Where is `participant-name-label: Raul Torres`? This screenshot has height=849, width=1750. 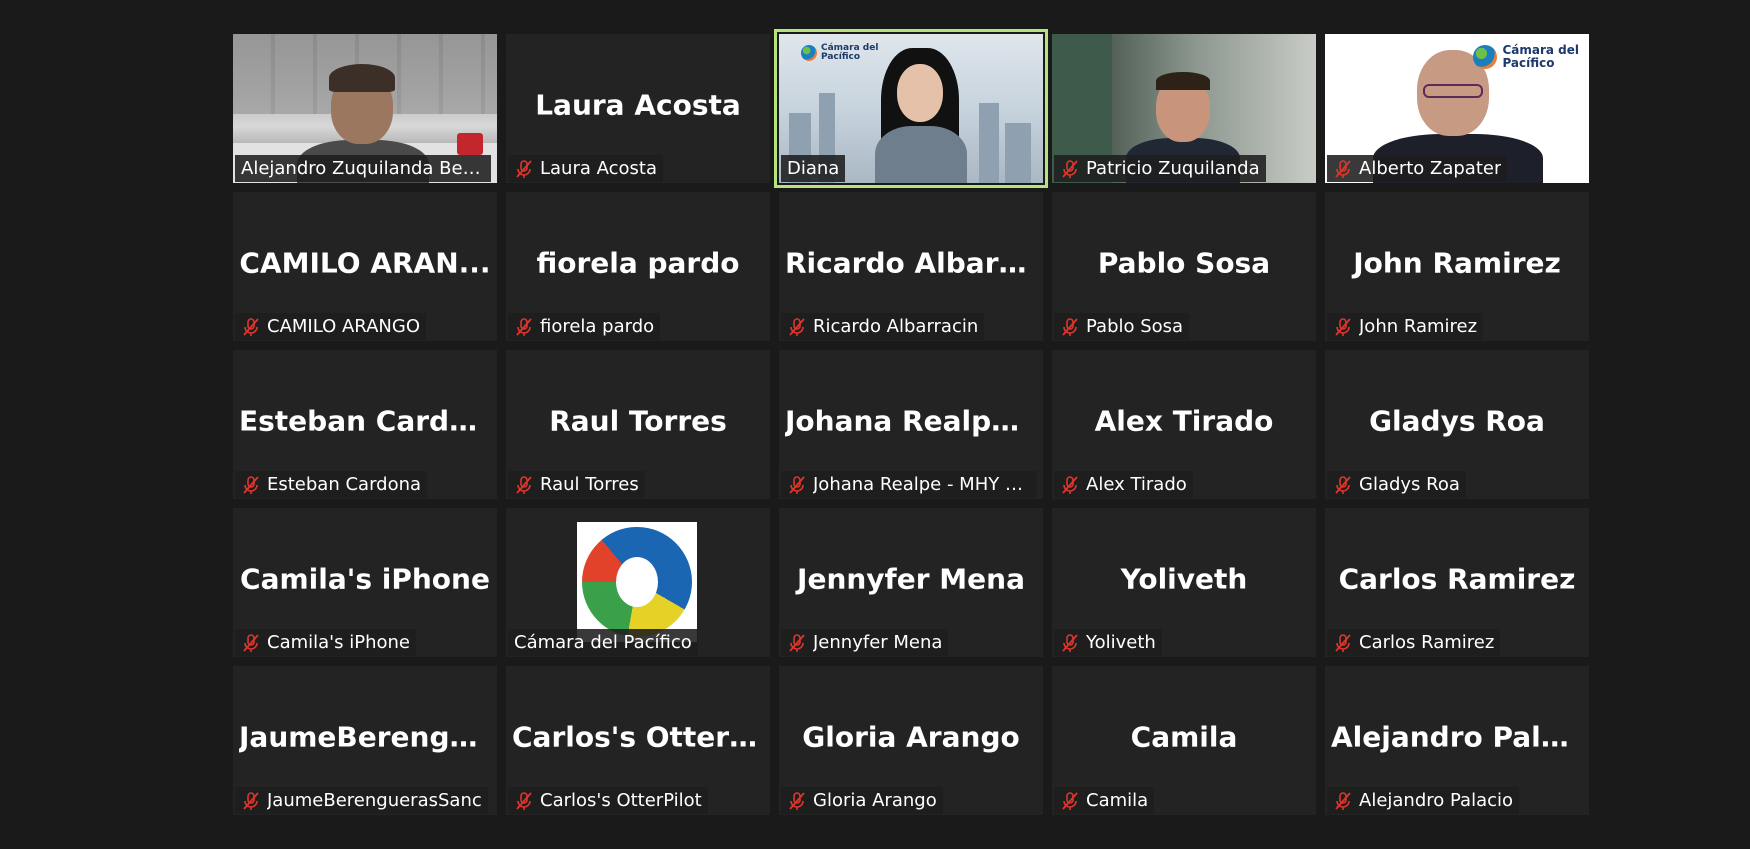
participant-name-label: Raul Torres is located at coordinates (576, 484).